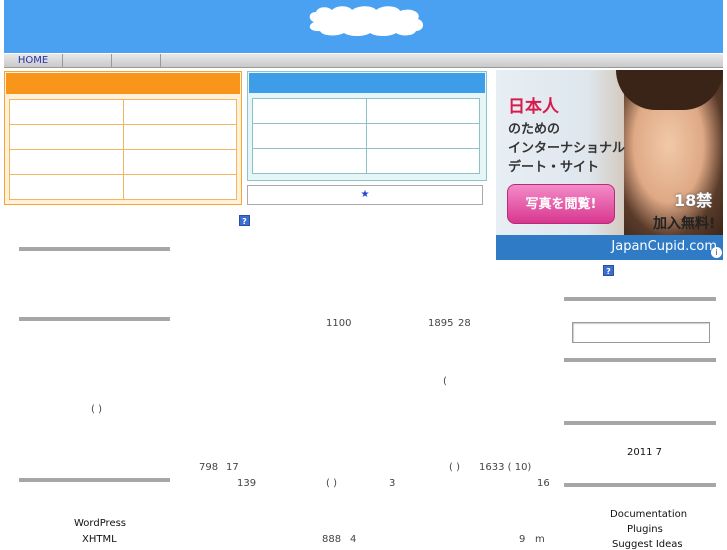 The width and height of the screenshot is (727, 550). I want to click on ad-free-label: 加入無料!, so click(684, 224).